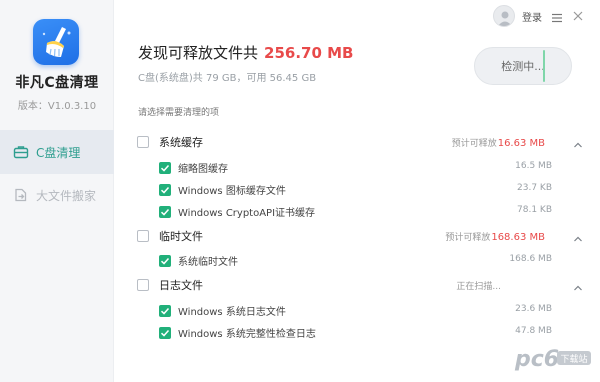 This screenshot has height=382, width=600. What do you see at coordinates (309, 53) in the screenshot?
I see `releasable-size: 256.70 MB` at bounding box center [309, 53].